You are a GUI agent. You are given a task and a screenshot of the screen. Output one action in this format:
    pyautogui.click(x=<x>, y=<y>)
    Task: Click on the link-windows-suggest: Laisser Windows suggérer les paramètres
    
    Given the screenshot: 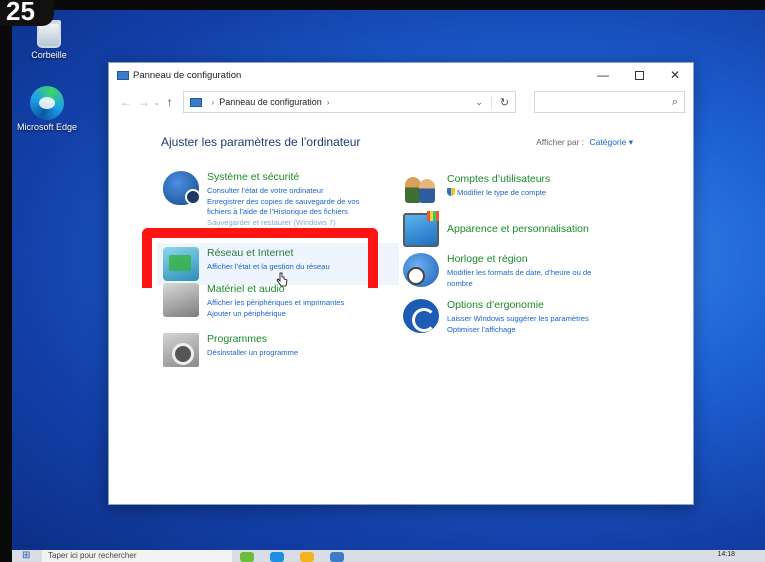 What is the action you would take?
    pyautogui.click(x=518, y=319)
    